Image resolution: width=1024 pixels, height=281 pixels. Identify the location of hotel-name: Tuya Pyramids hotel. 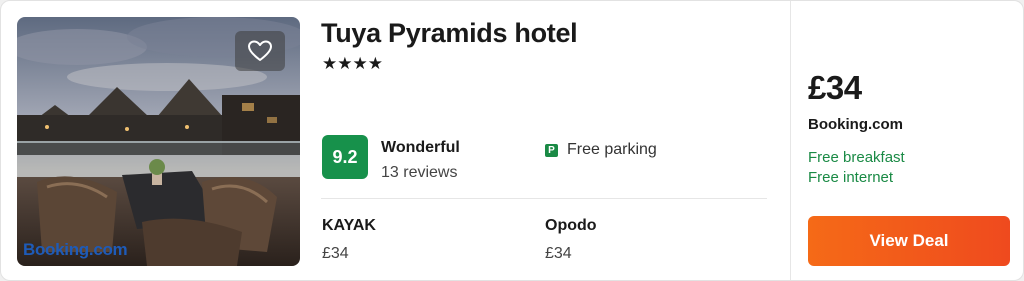
(449, 33).